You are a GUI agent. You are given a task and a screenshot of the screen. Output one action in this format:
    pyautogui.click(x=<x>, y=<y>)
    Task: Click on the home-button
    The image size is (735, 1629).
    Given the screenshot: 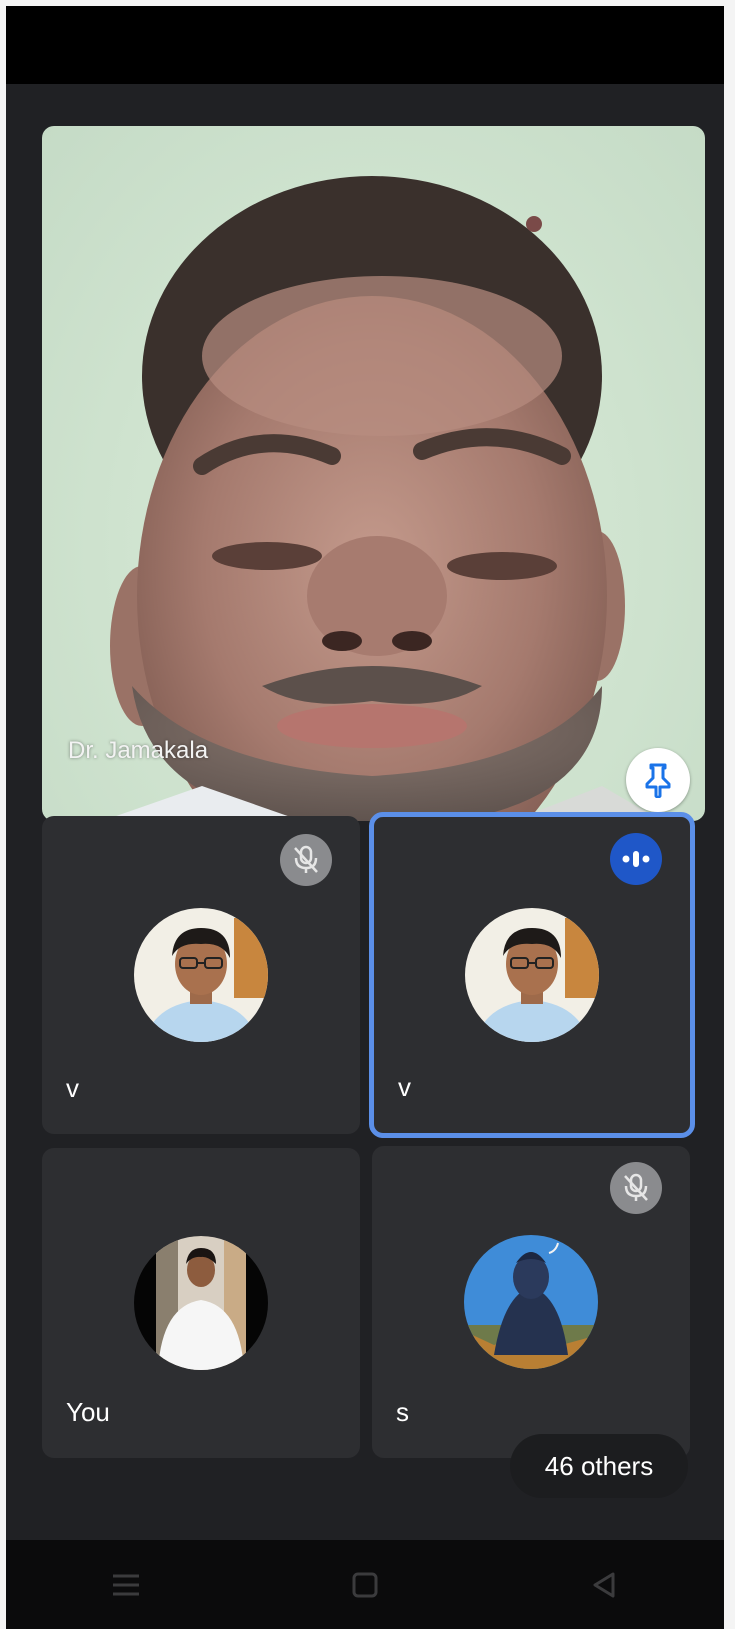 What is the action you would take?
    pyautogui.click(x=365, y=1585)
    